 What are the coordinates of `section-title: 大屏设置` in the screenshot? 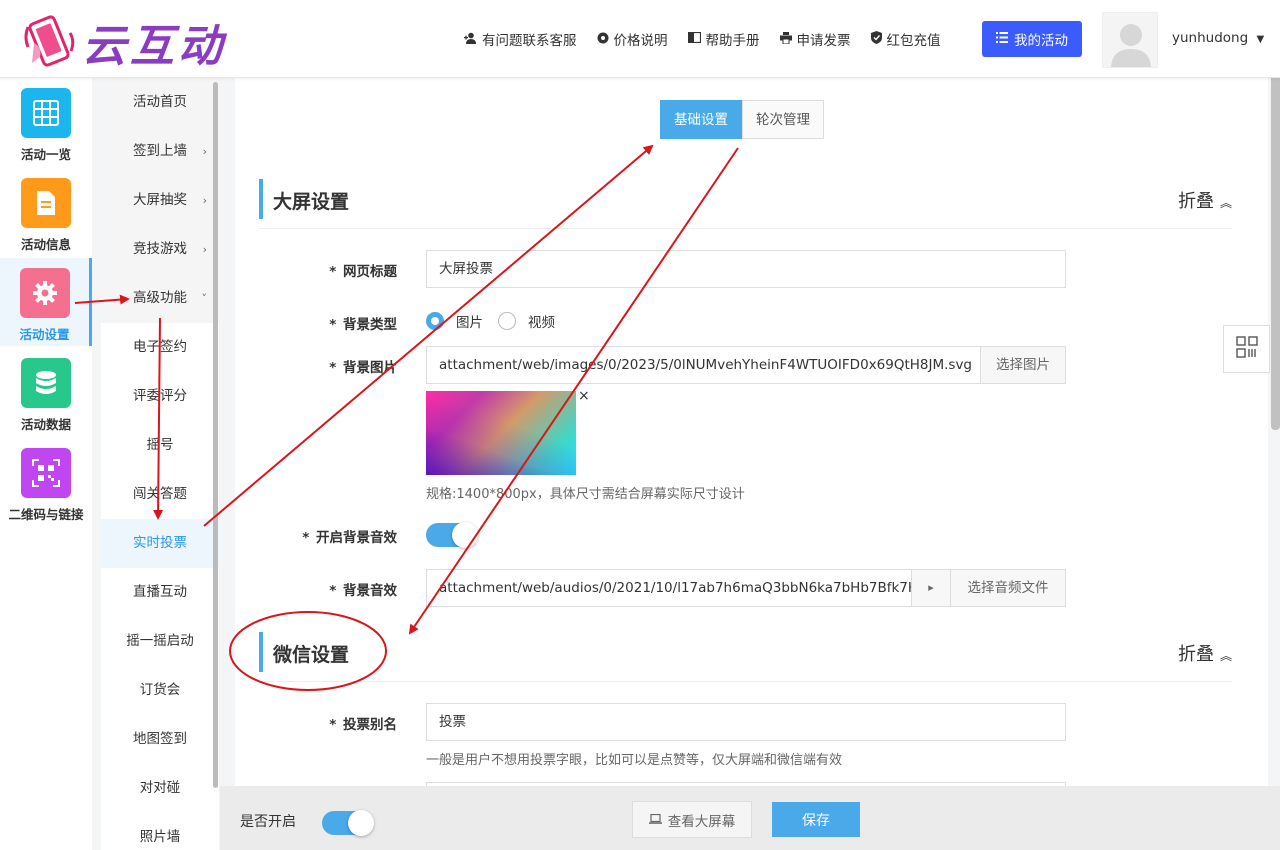 It's located at (311, 202).